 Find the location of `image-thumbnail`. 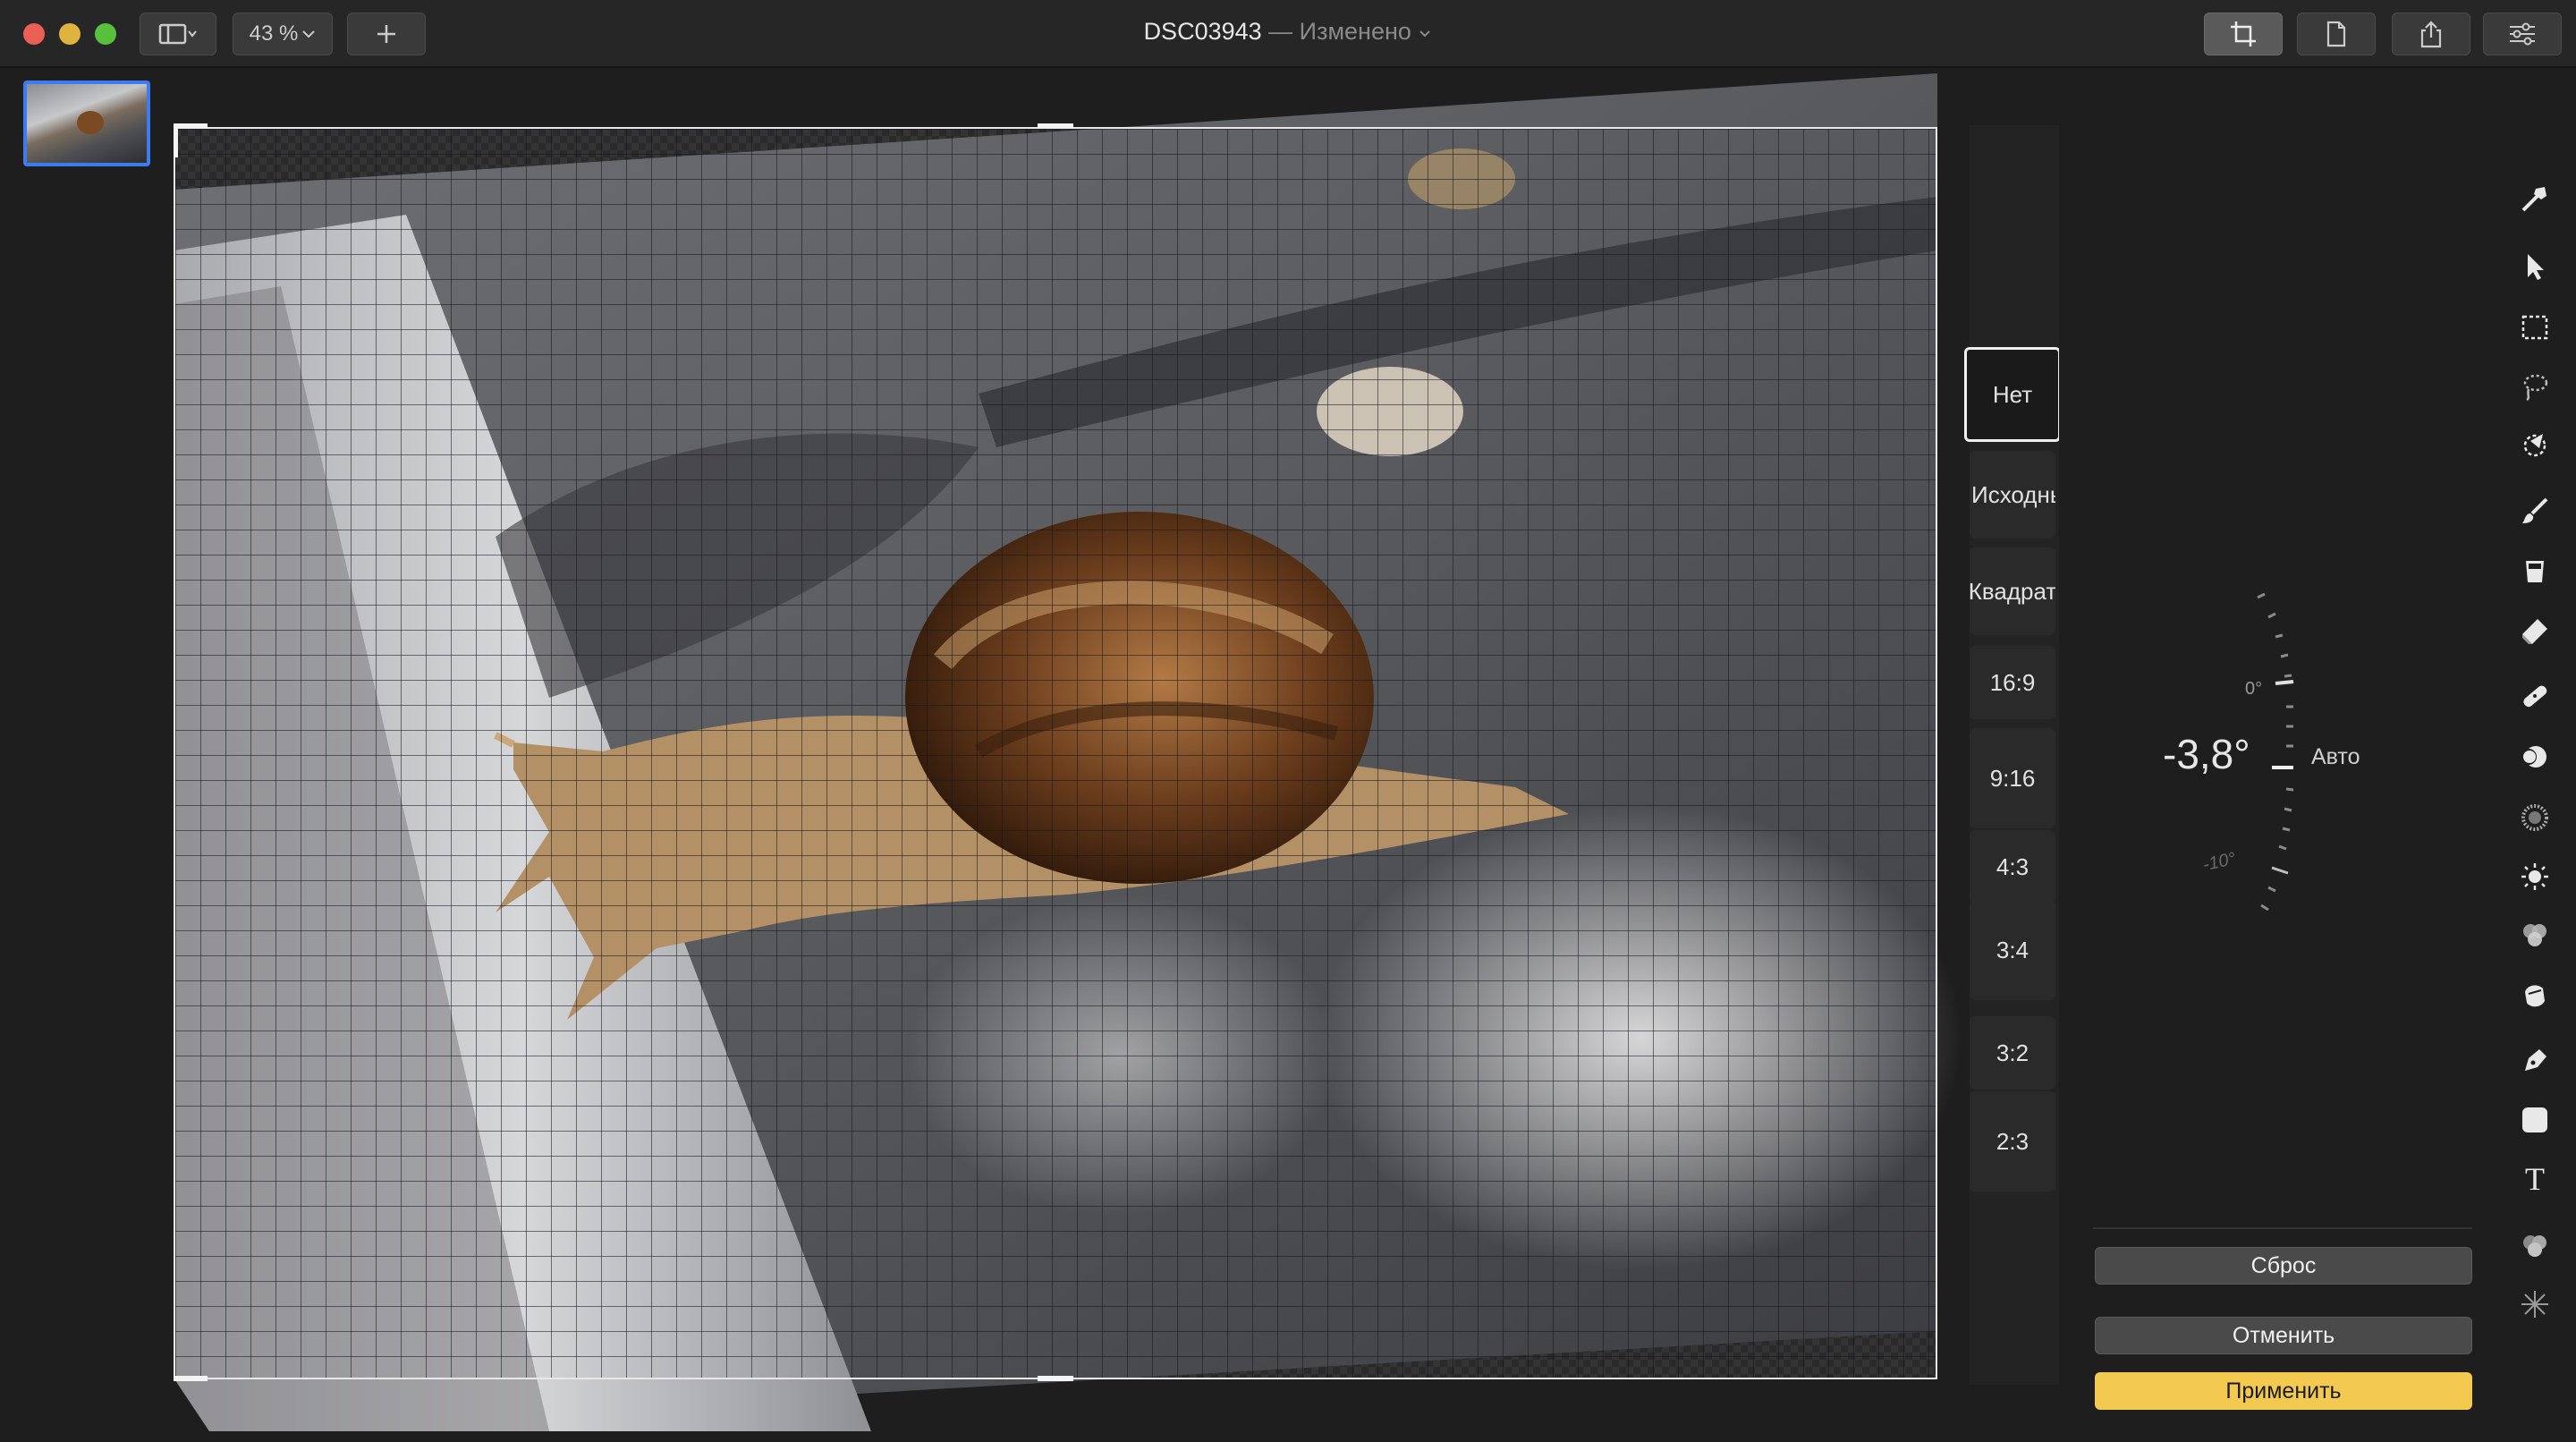

image-thumbnail is located at coordinates (86, 123).